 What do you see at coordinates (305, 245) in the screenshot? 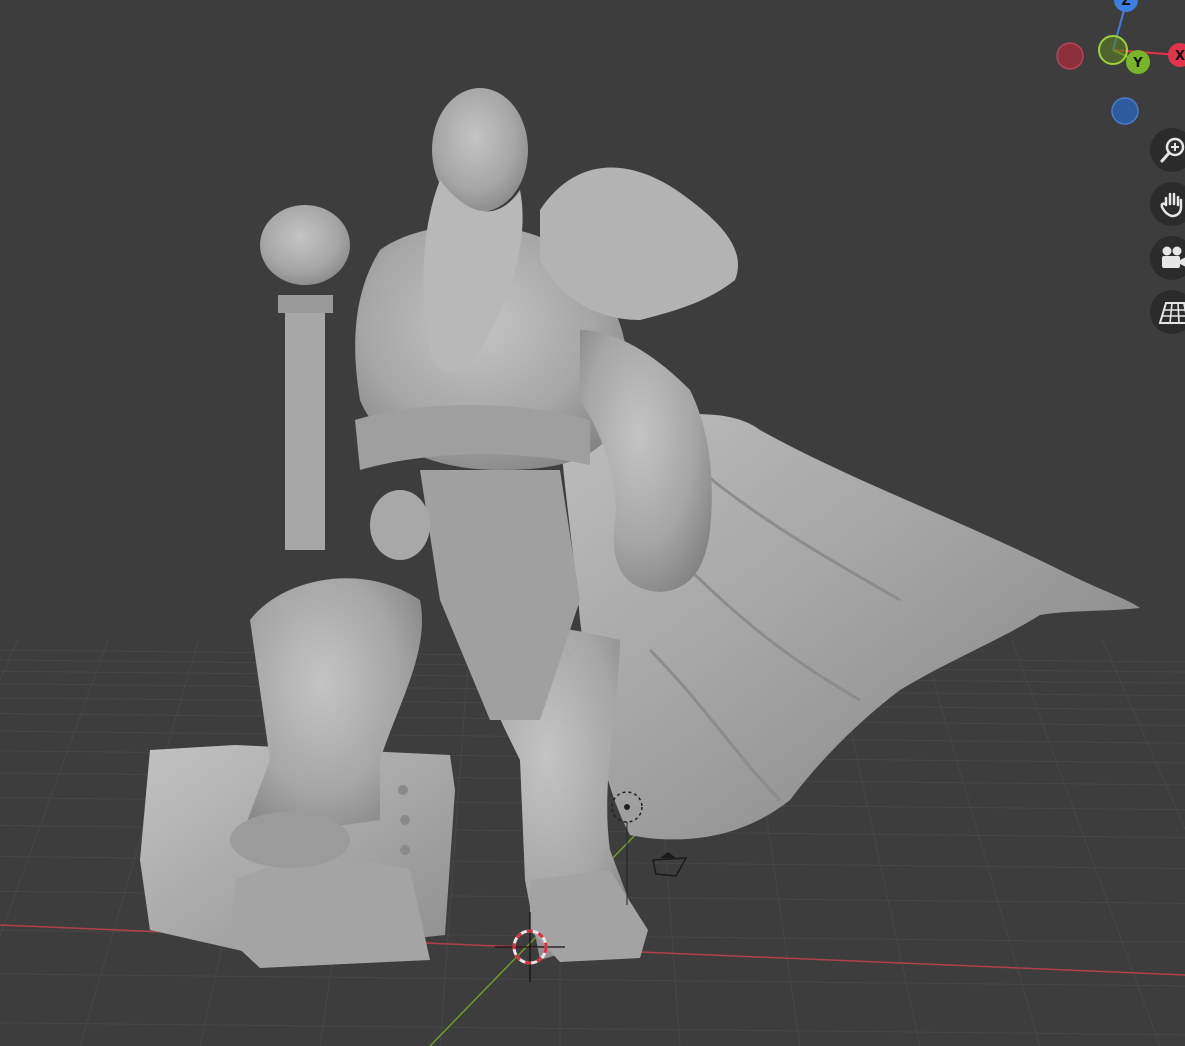
I see `model-lion-pommel` at bounding box center [305, 245].